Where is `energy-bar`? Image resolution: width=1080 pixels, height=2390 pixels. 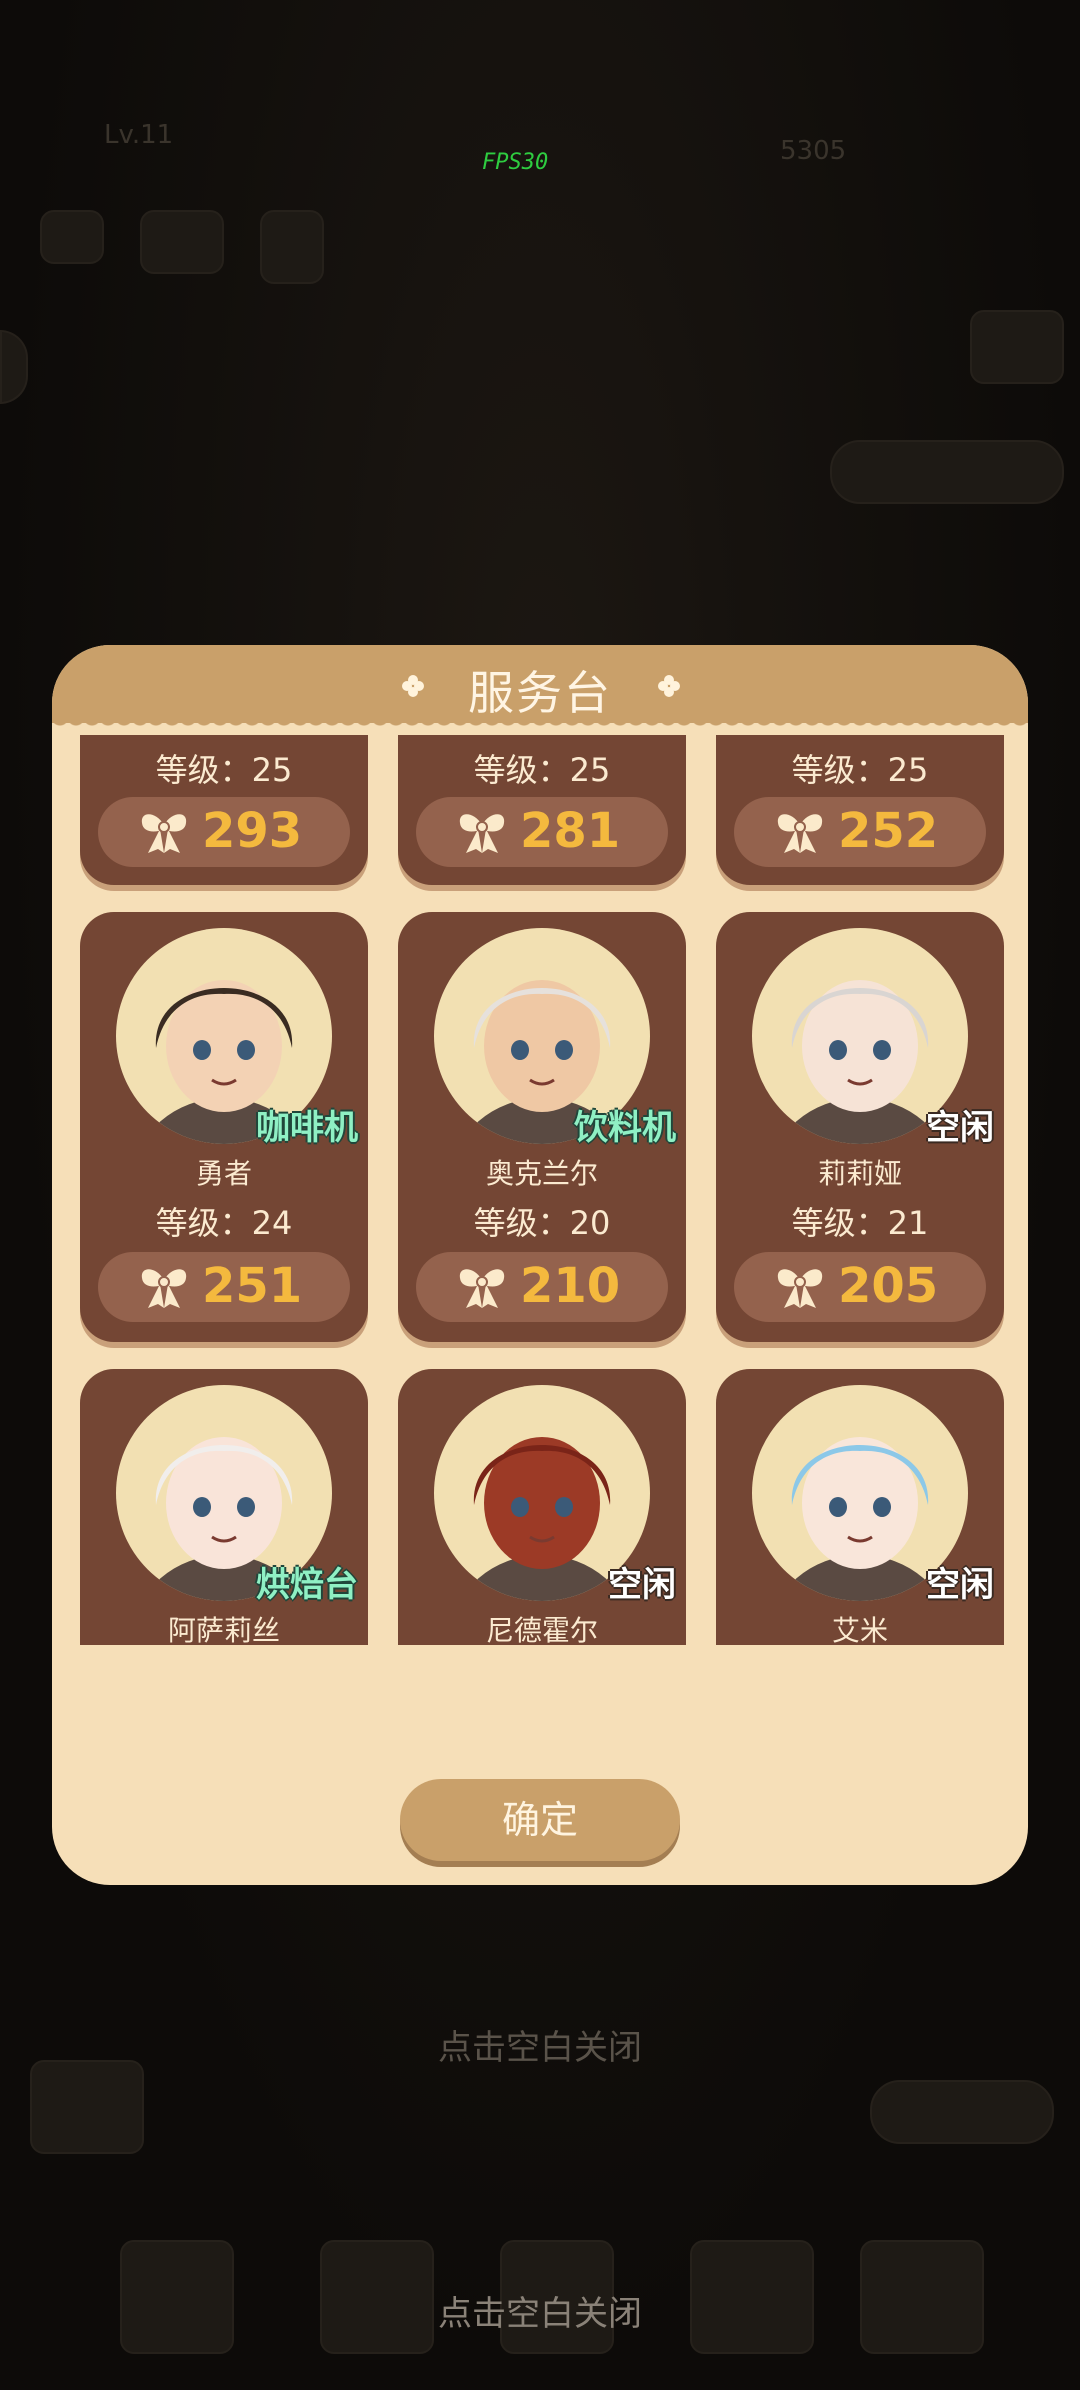 energy-bar is located at coordinates (962, 2112).